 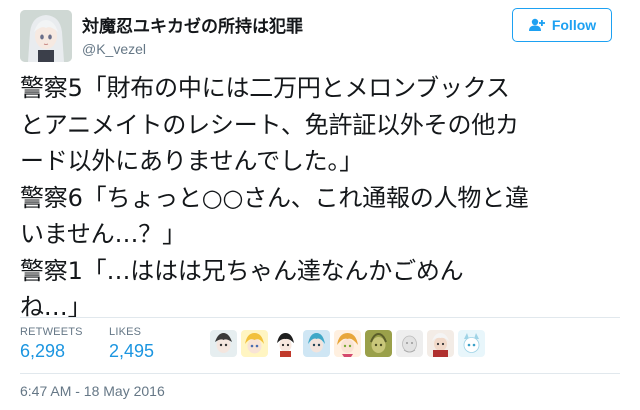 I want to click on tweet-line: 警察5「財布の中には二万円とメロンブックス, so click(x=265, y=88).